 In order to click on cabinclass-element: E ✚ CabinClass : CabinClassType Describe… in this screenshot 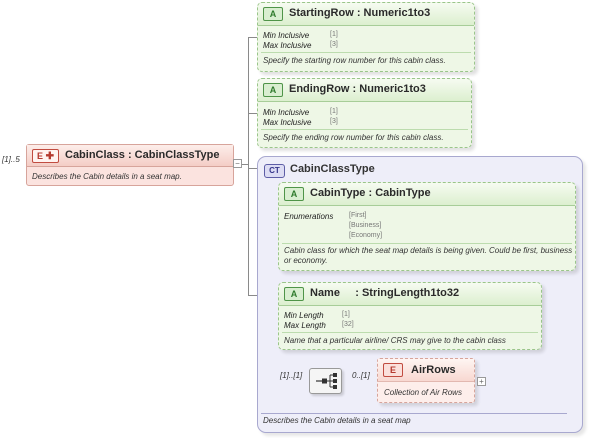, I will do `click(130, 165)`.